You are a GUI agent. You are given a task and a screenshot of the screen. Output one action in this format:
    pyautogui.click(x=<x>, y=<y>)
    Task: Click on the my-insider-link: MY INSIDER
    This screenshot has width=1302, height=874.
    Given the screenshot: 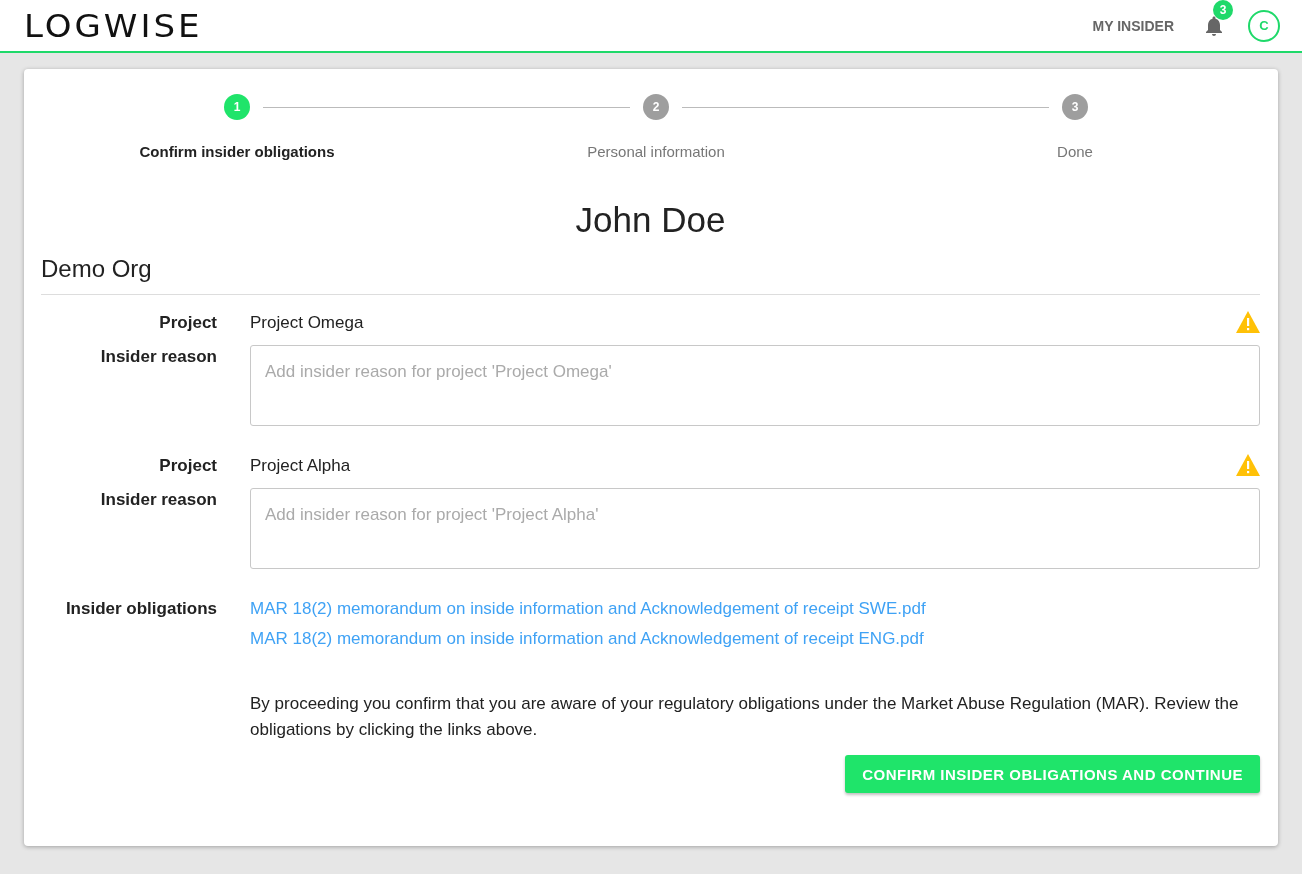 What is the action you would take?
    pyautogui.click(x=1133, y=25)
    